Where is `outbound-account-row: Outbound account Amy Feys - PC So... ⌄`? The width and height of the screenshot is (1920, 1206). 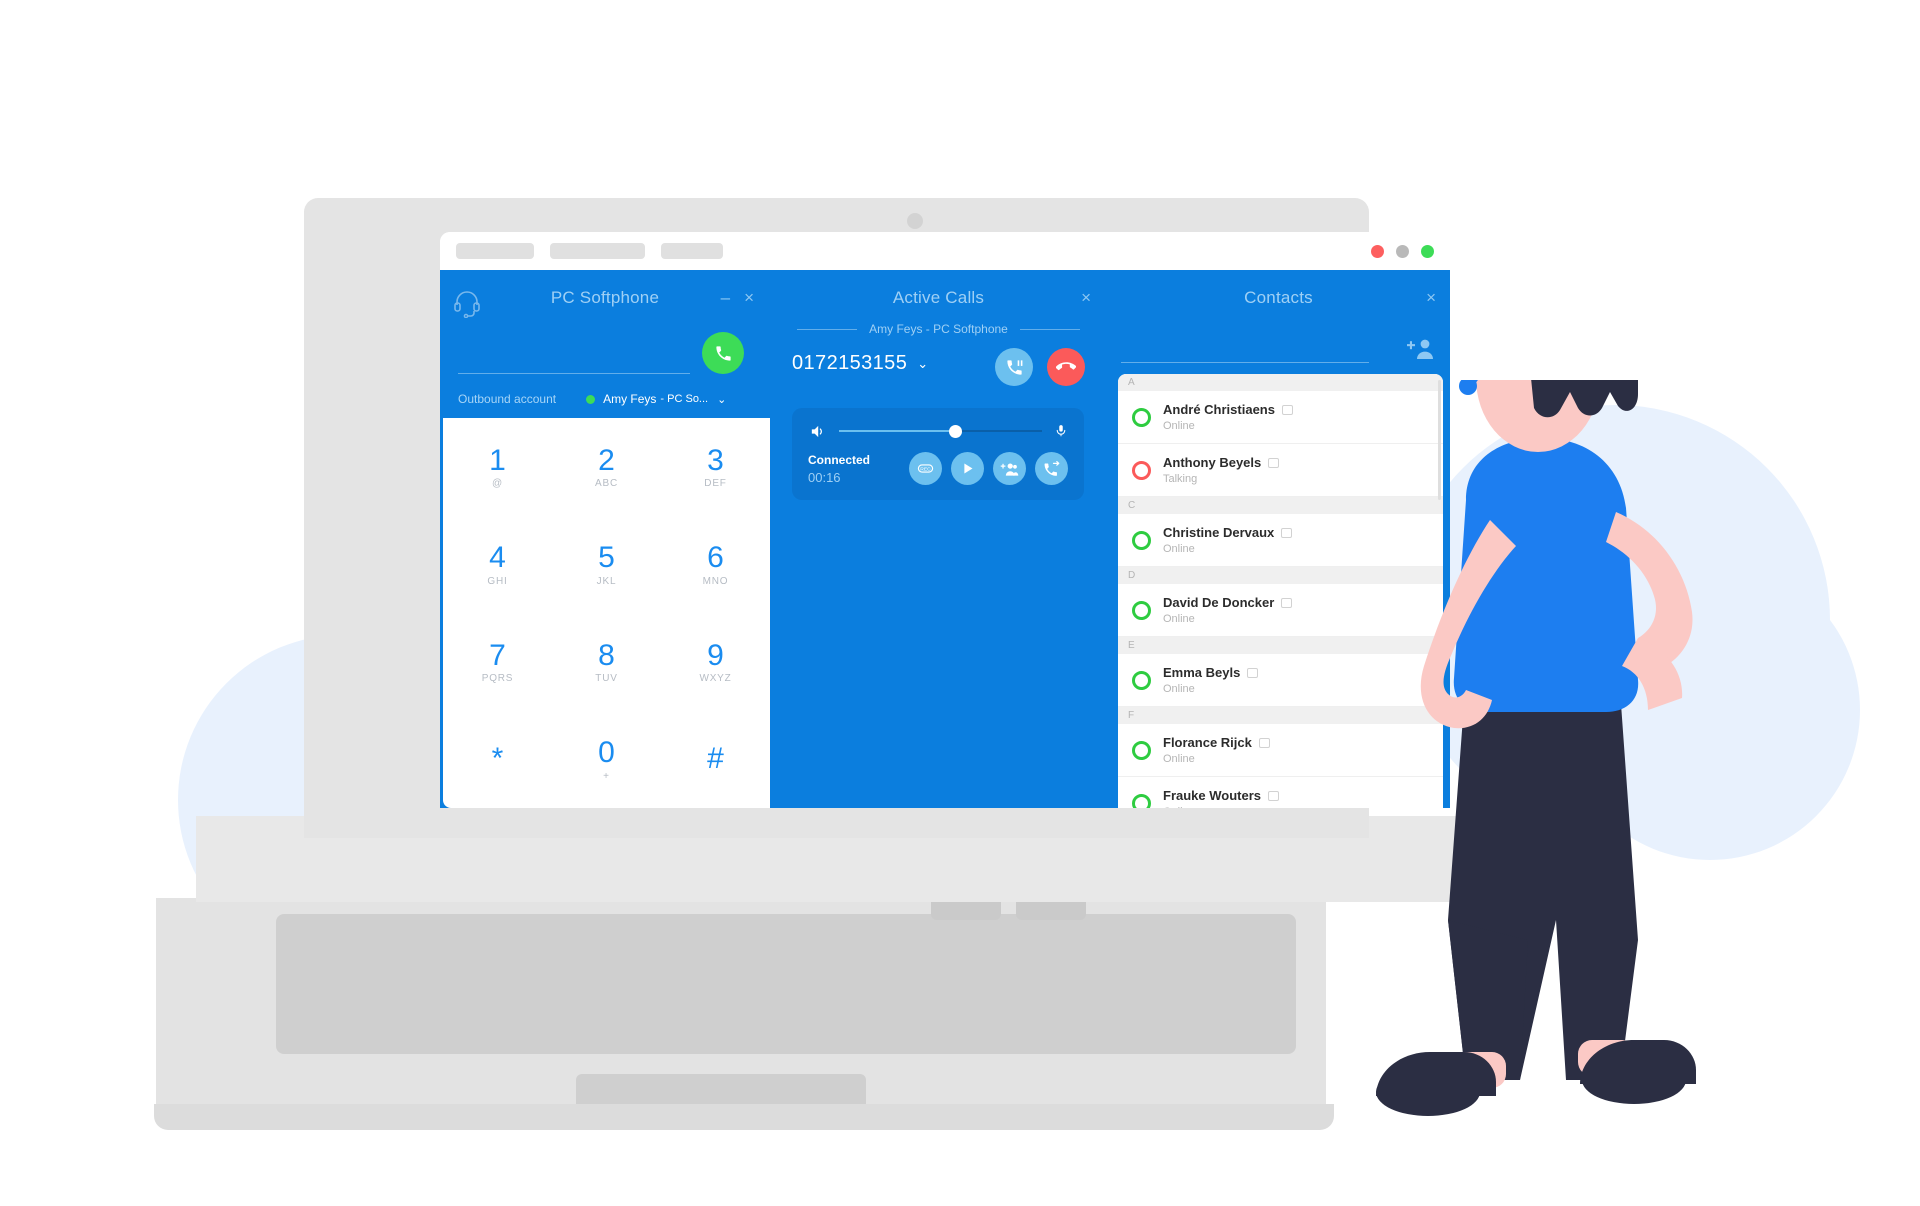 outbound-account-row: Outbound account Amy Feys - PC So... ⌄ is located at coordinates (604, 399).